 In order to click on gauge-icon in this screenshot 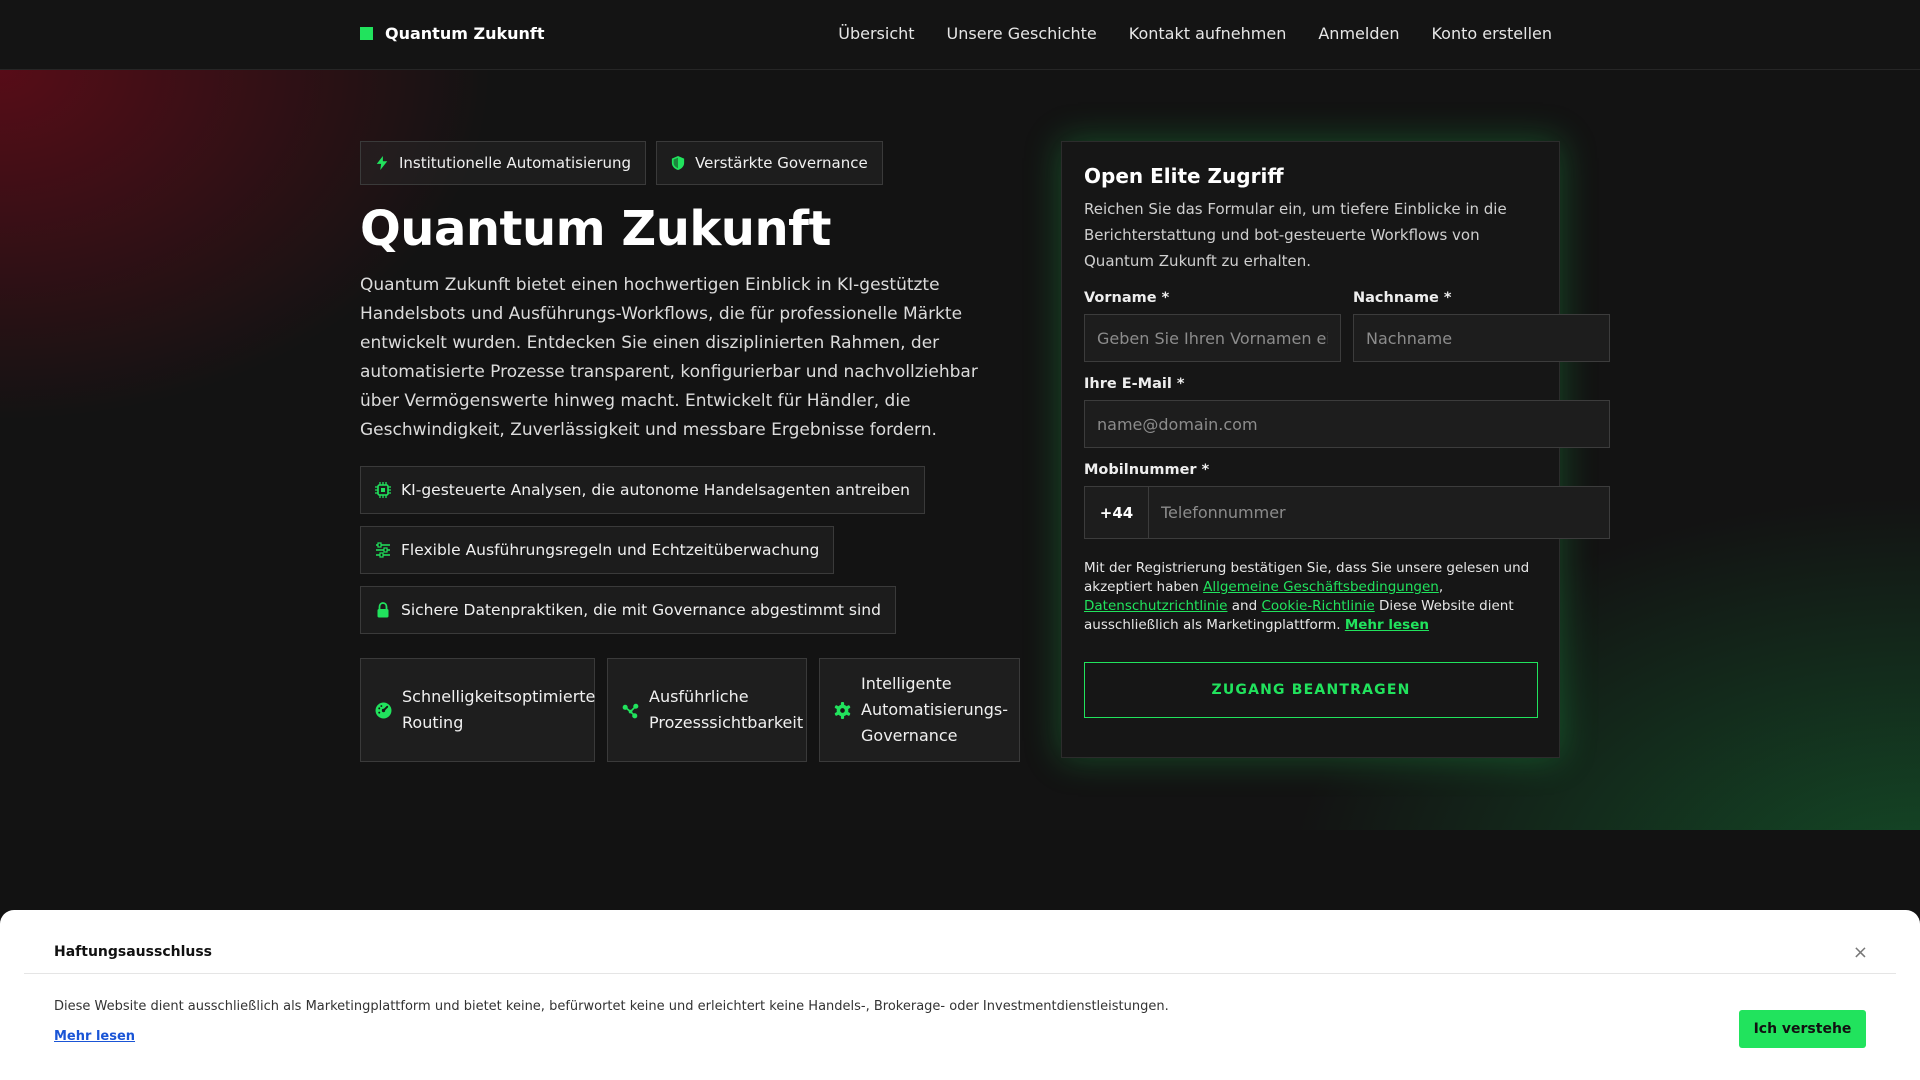, I will do `click(383, 710)`.